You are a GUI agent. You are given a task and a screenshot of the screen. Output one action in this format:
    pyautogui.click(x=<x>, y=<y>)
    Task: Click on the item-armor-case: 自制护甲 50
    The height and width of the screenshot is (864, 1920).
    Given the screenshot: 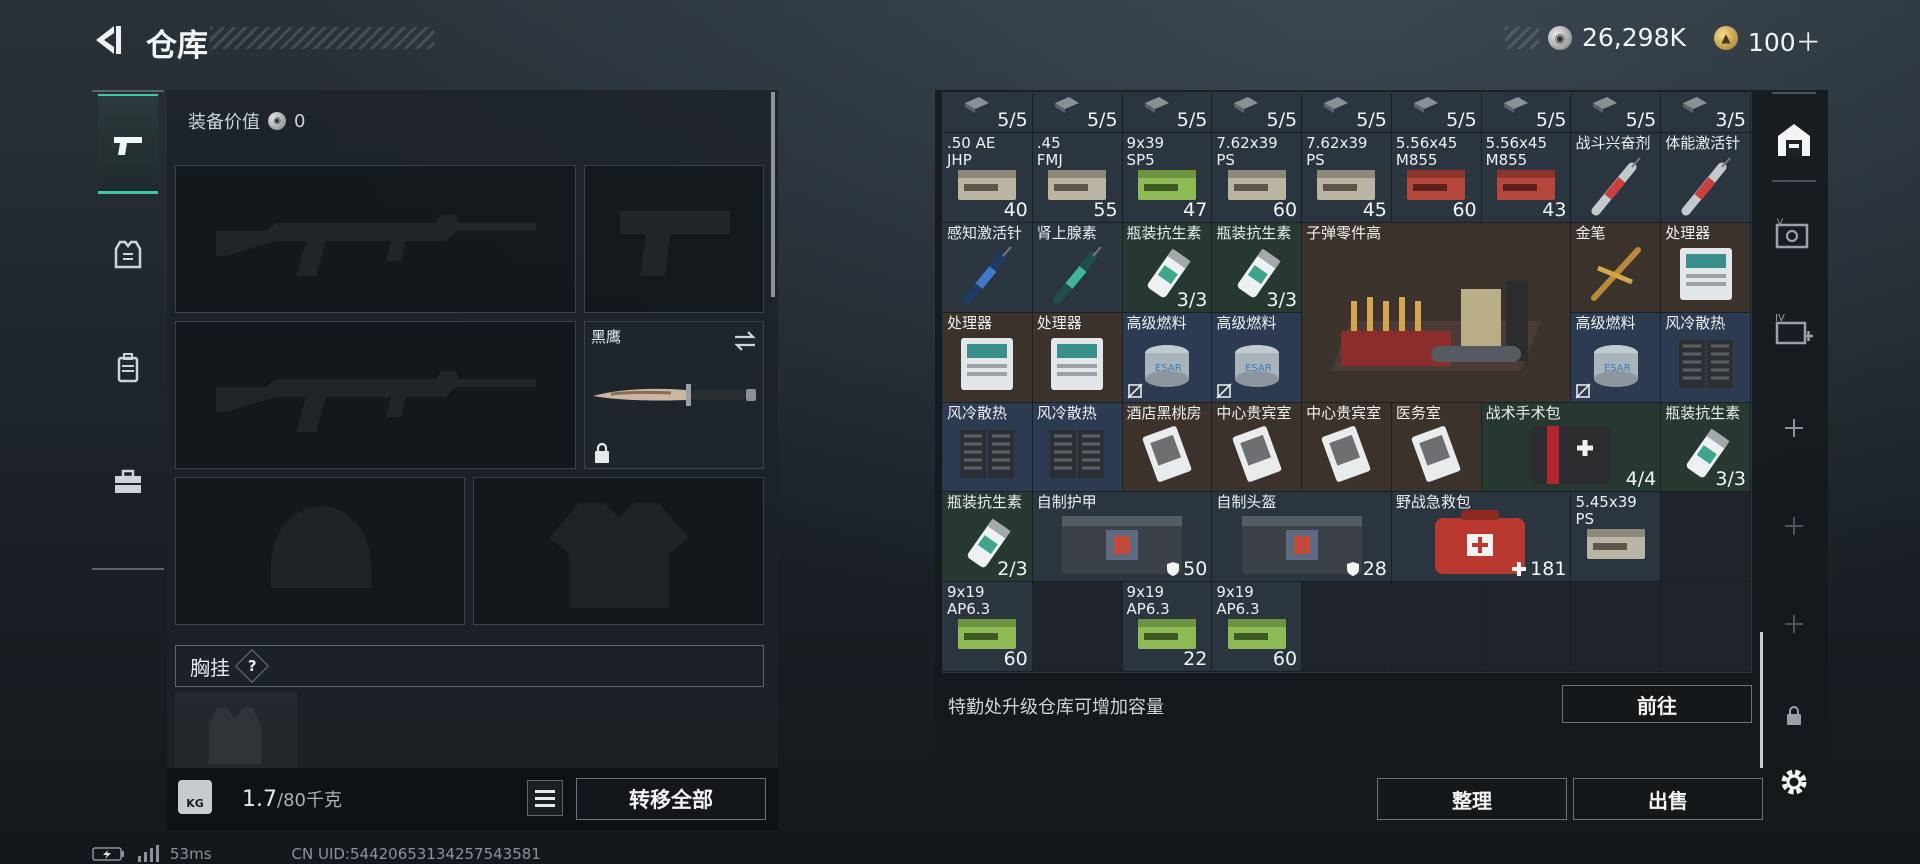 What is the action you would take?
    pyautogui.click(x=1122, y=537)
    